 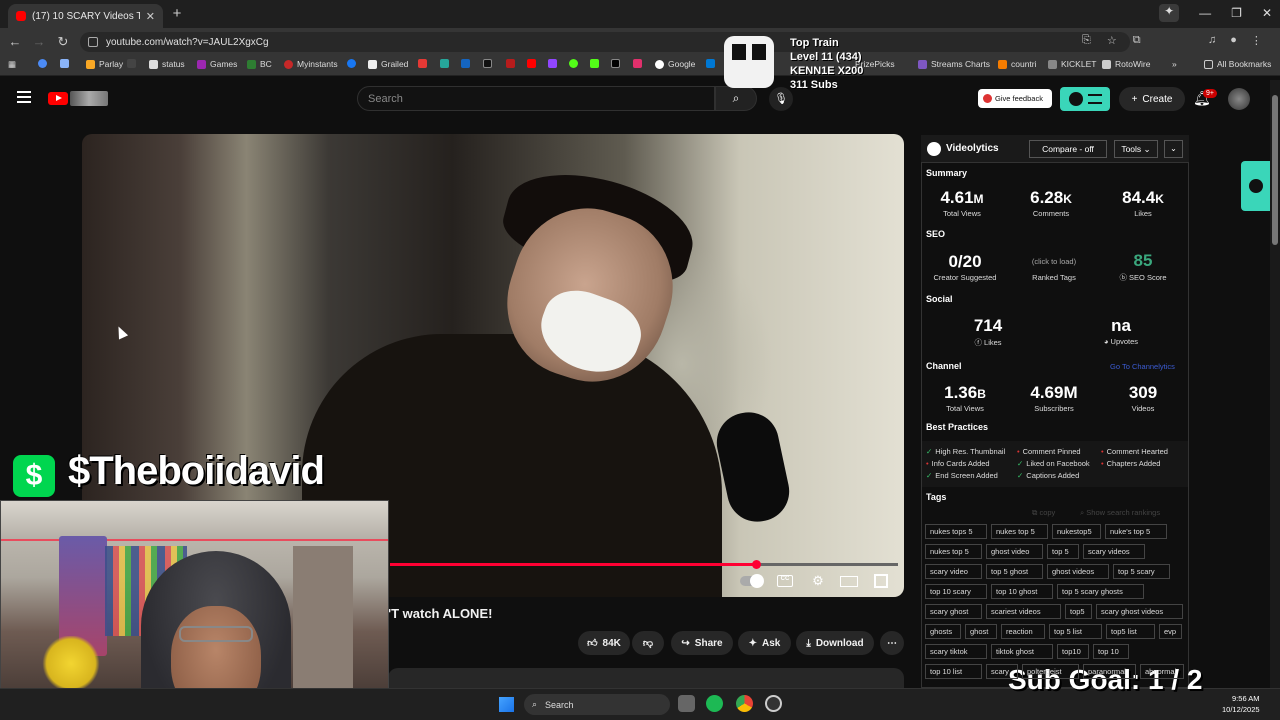 I want to click on tag-chip: top 5 scary, so click(x=1141, y=571).